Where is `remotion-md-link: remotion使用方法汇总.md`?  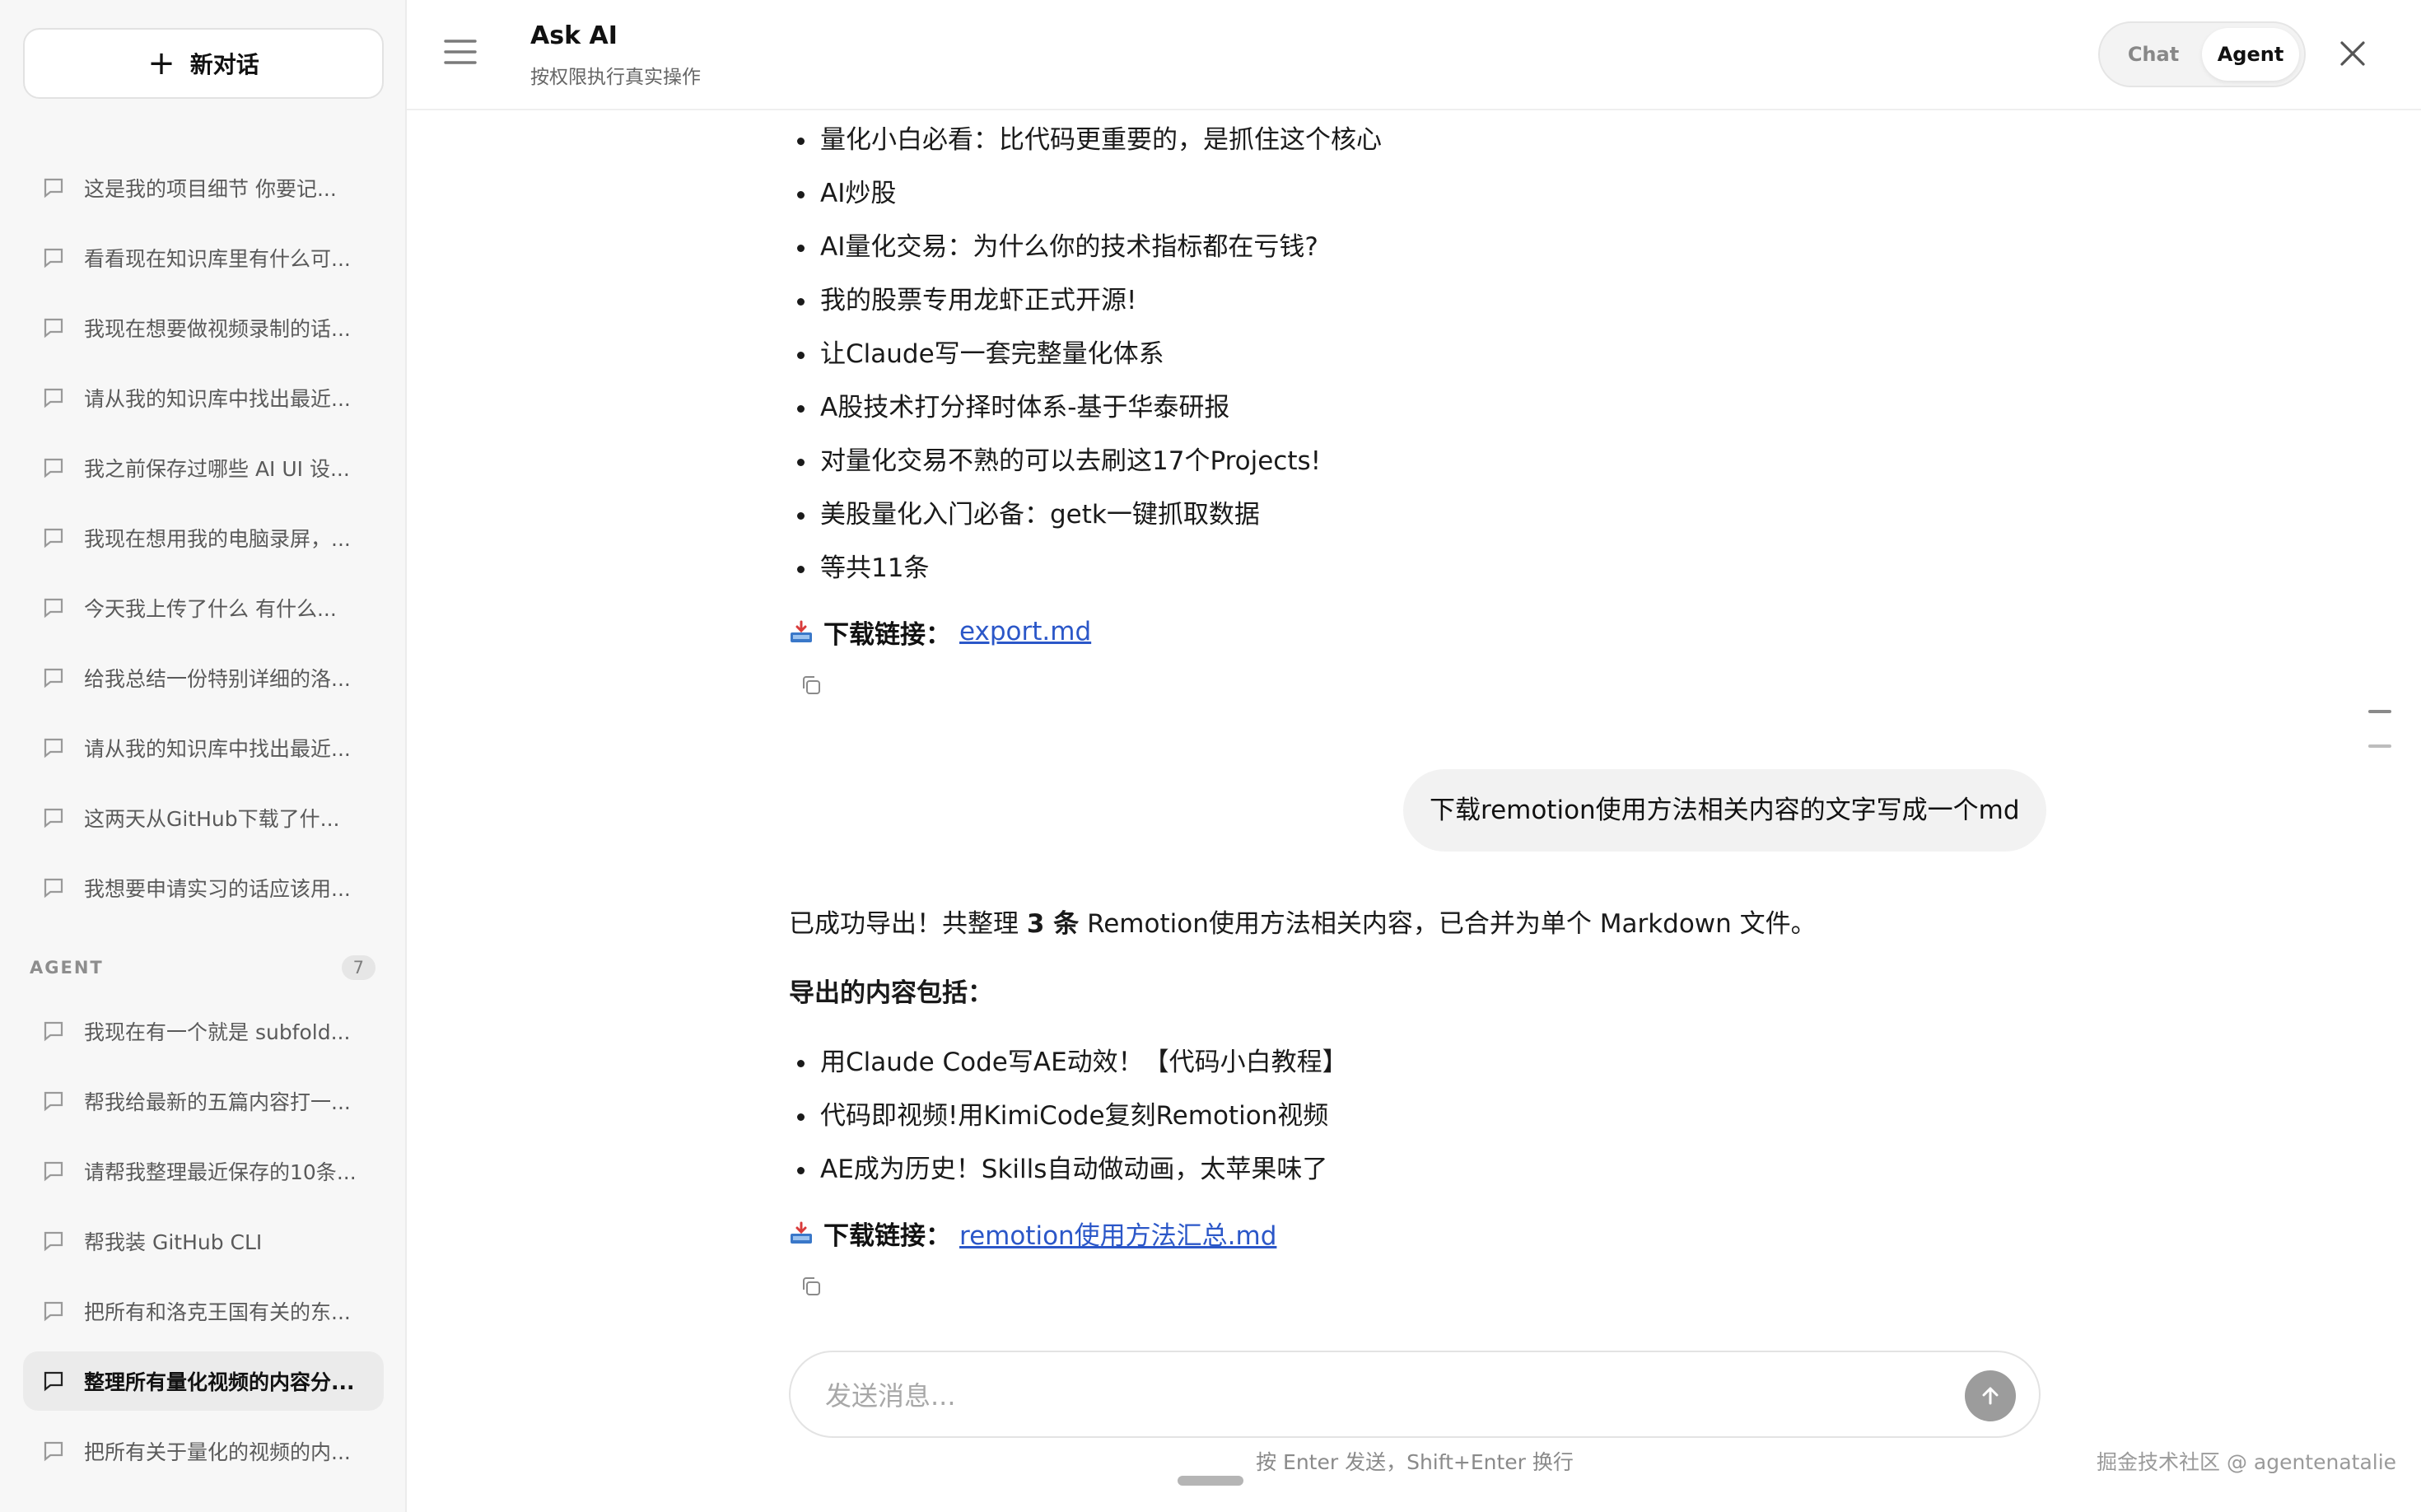
remotion-md-link: remotion使用方法汇总.md is located at coordinates (1117, 1233).